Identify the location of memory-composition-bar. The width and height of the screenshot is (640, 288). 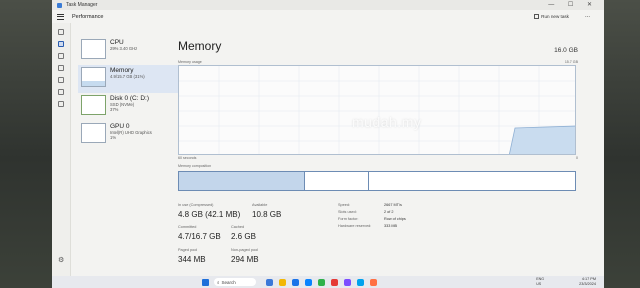
(377, 181).